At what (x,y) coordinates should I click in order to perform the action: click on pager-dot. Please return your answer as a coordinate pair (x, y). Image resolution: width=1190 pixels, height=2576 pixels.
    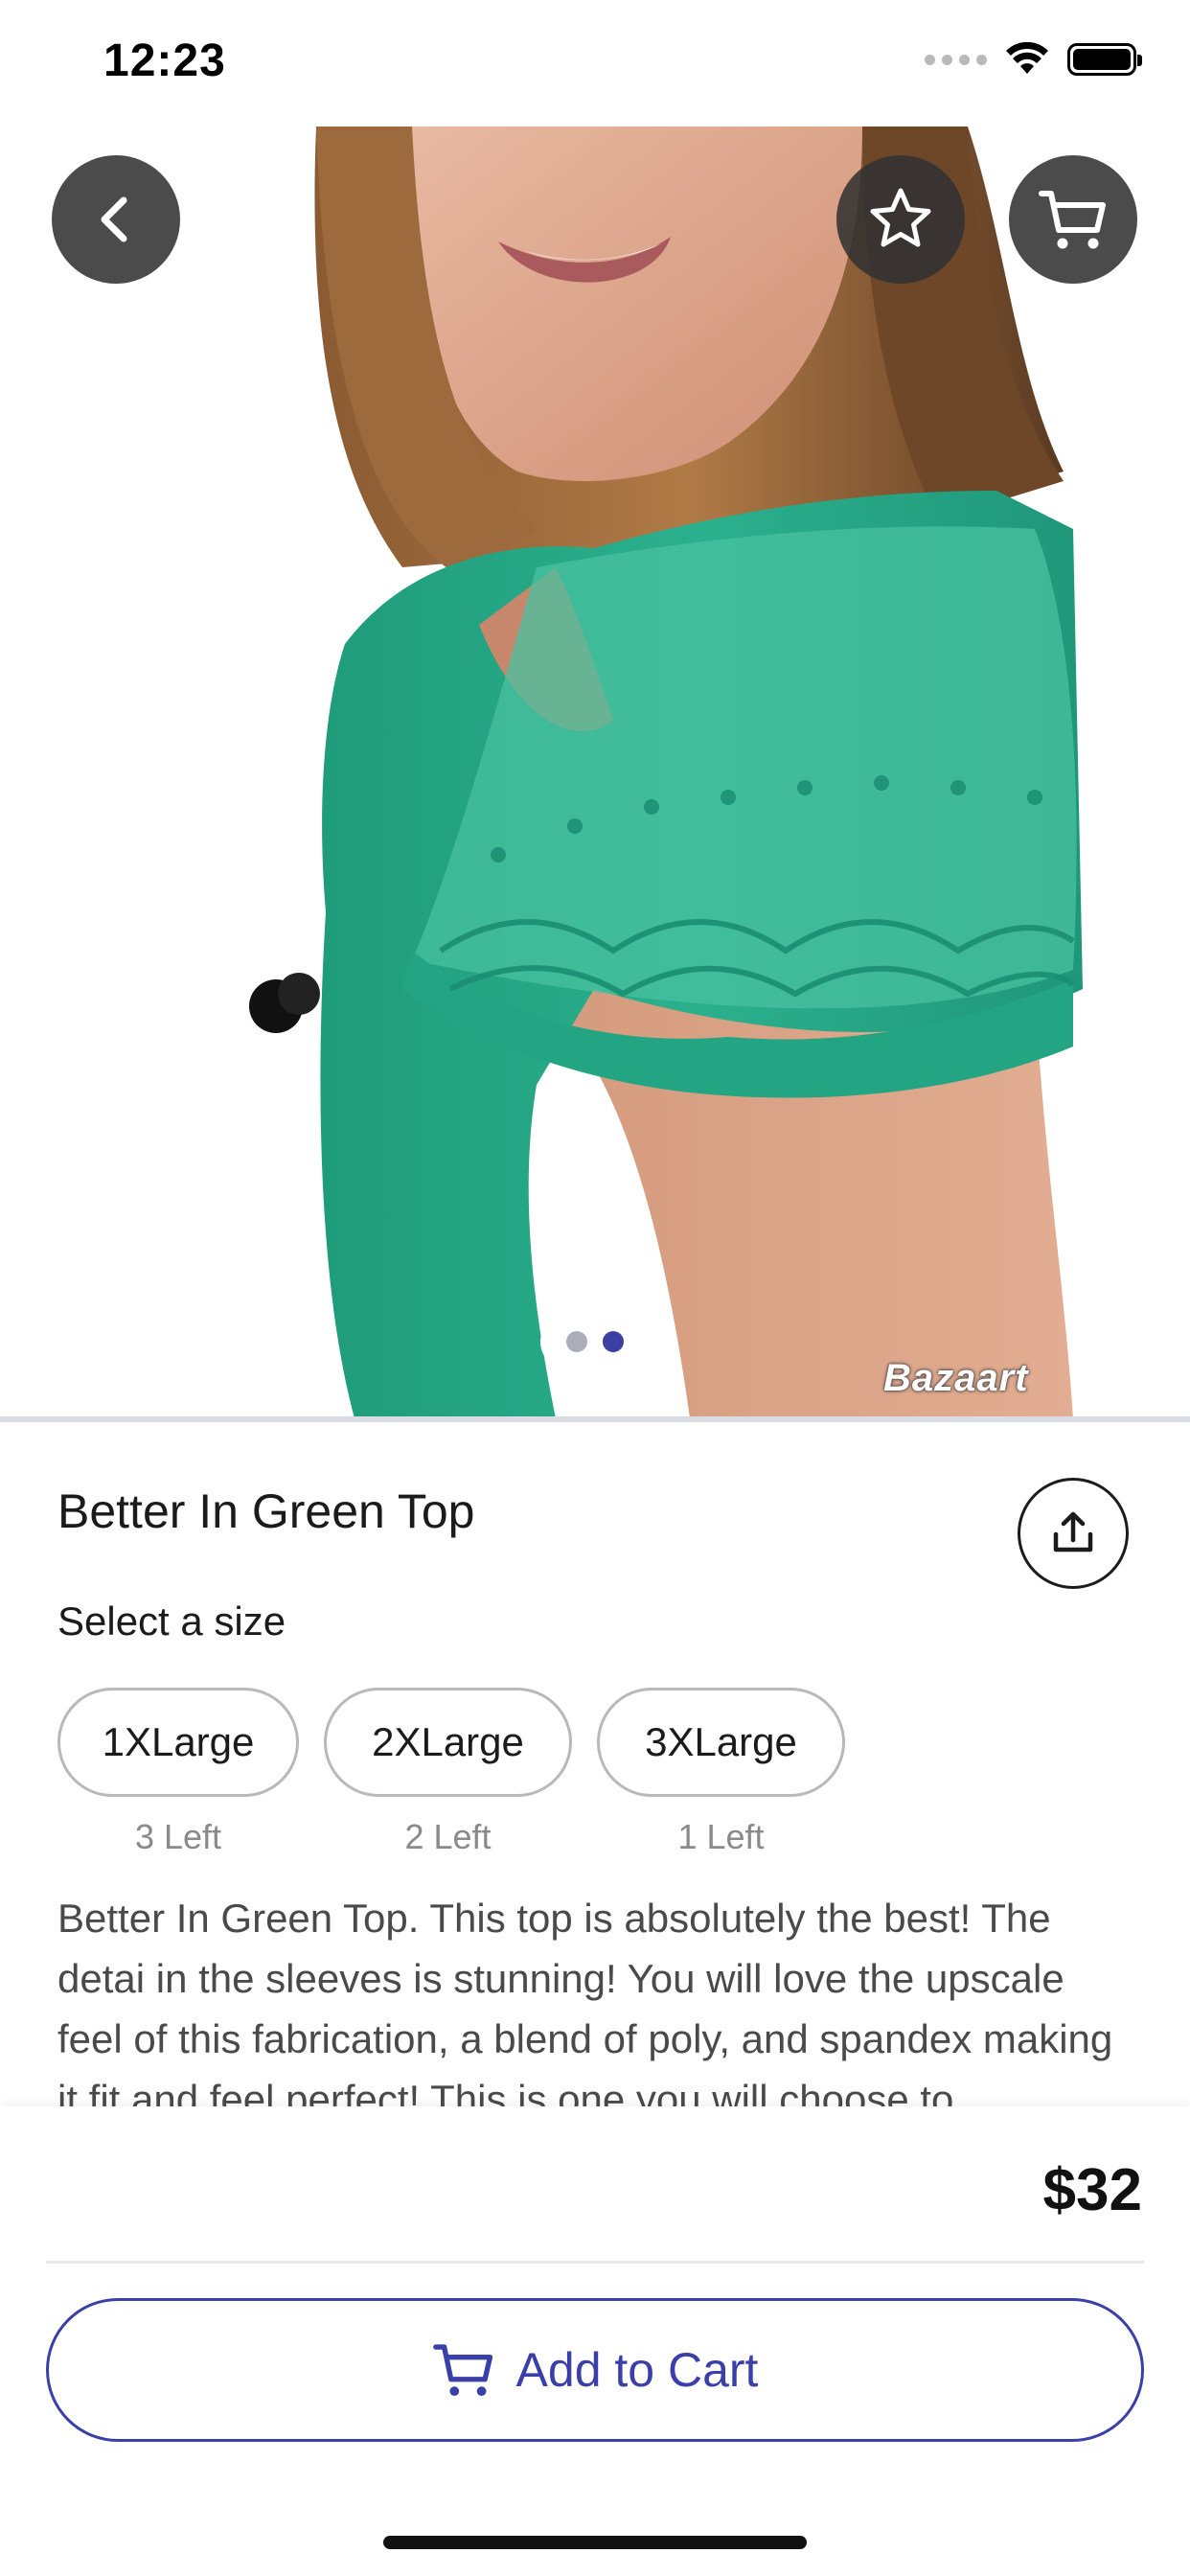
    Looking at the image, I should click on (576, 1341).